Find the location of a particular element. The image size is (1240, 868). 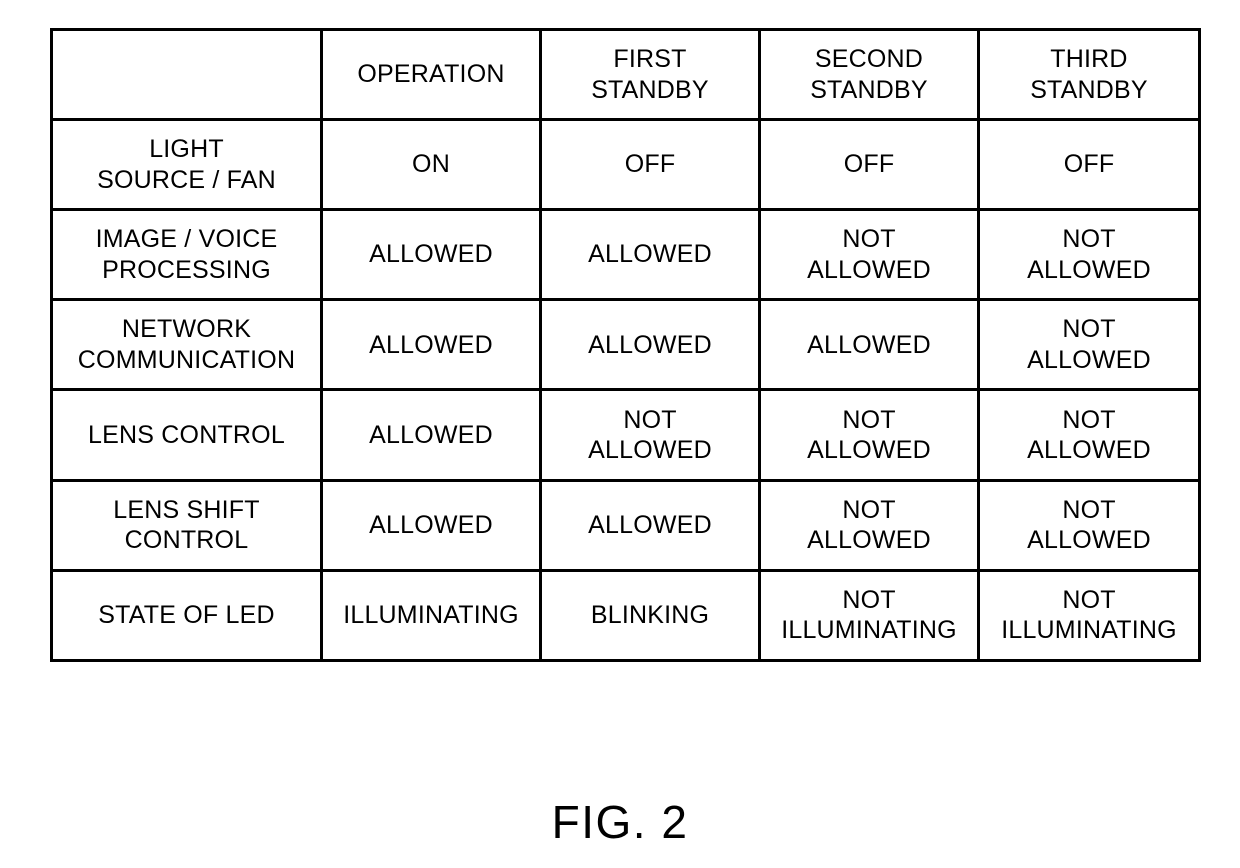

cell-state-of-led-operation: ILLUMINATING is located at coordinates (431, 615).